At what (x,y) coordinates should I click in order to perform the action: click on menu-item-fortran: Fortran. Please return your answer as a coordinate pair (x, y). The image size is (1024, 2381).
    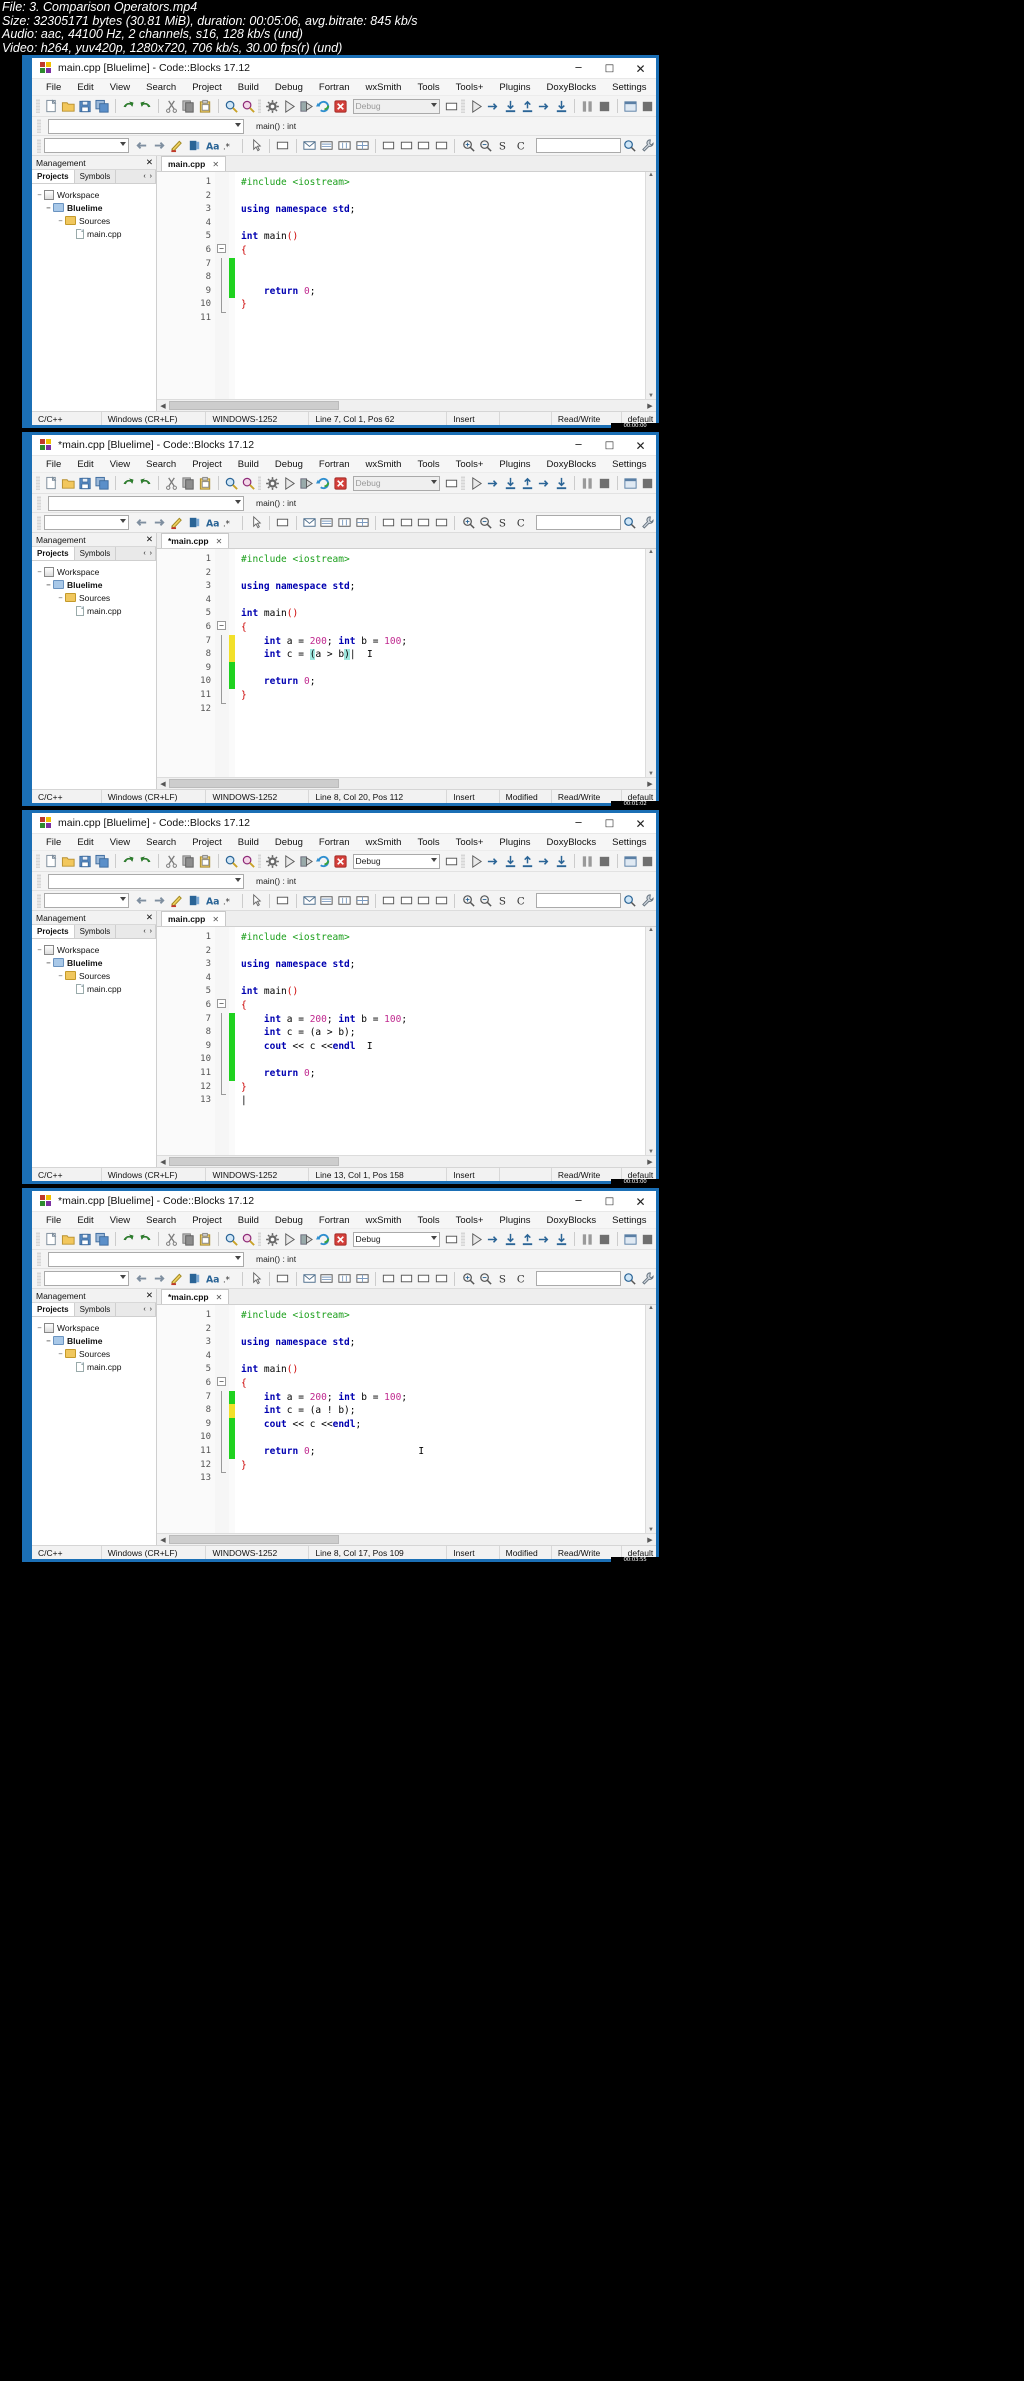
    Looking at the image, I should click on (334, 1220).